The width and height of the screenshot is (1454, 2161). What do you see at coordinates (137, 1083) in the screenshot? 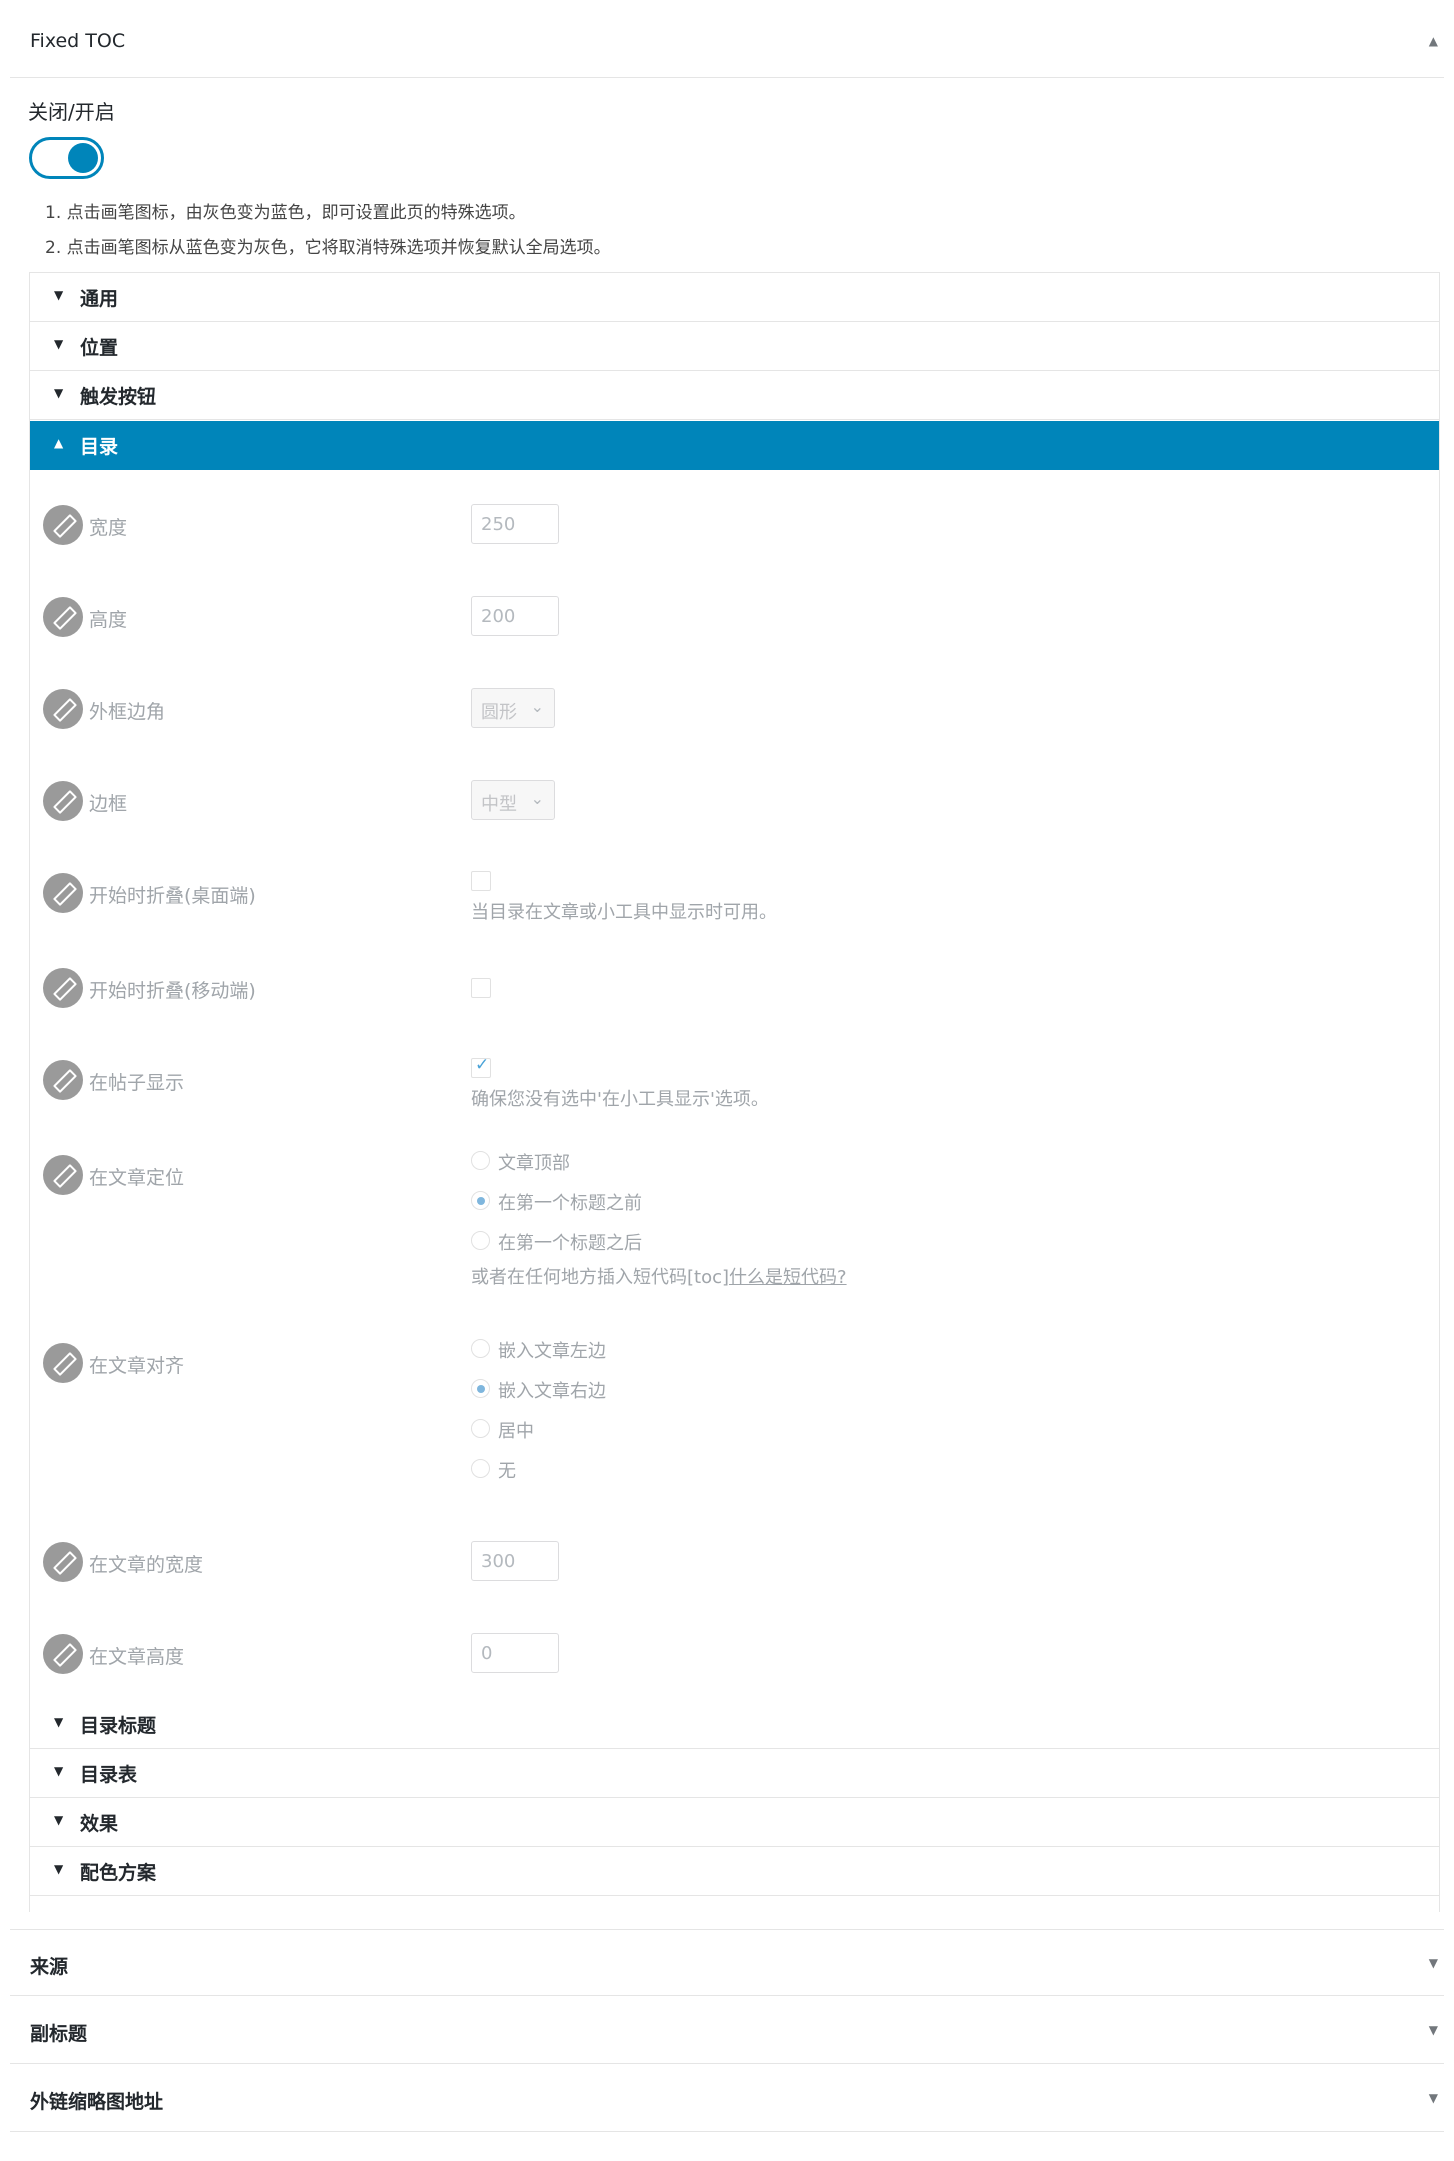
I see `option-label: 在帖子显示` at bounding box center [137, 1083].